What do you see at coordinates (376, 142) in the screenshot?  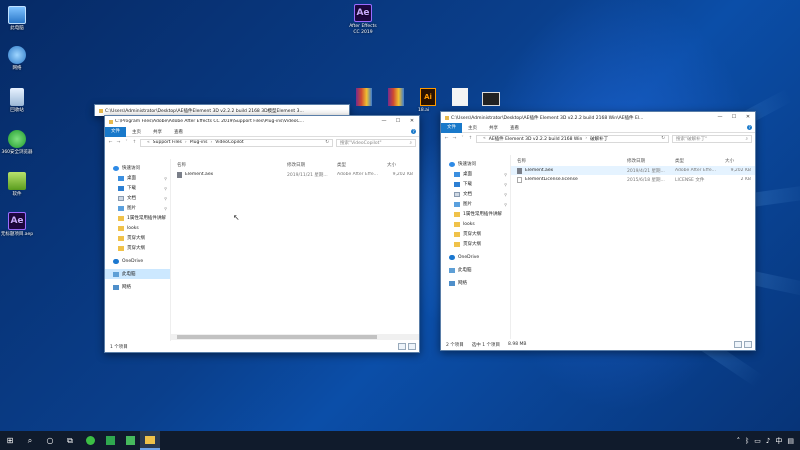 I see `search-input: 搜索"VideoCopilot" ⌕` at bounding box center [376, 142].